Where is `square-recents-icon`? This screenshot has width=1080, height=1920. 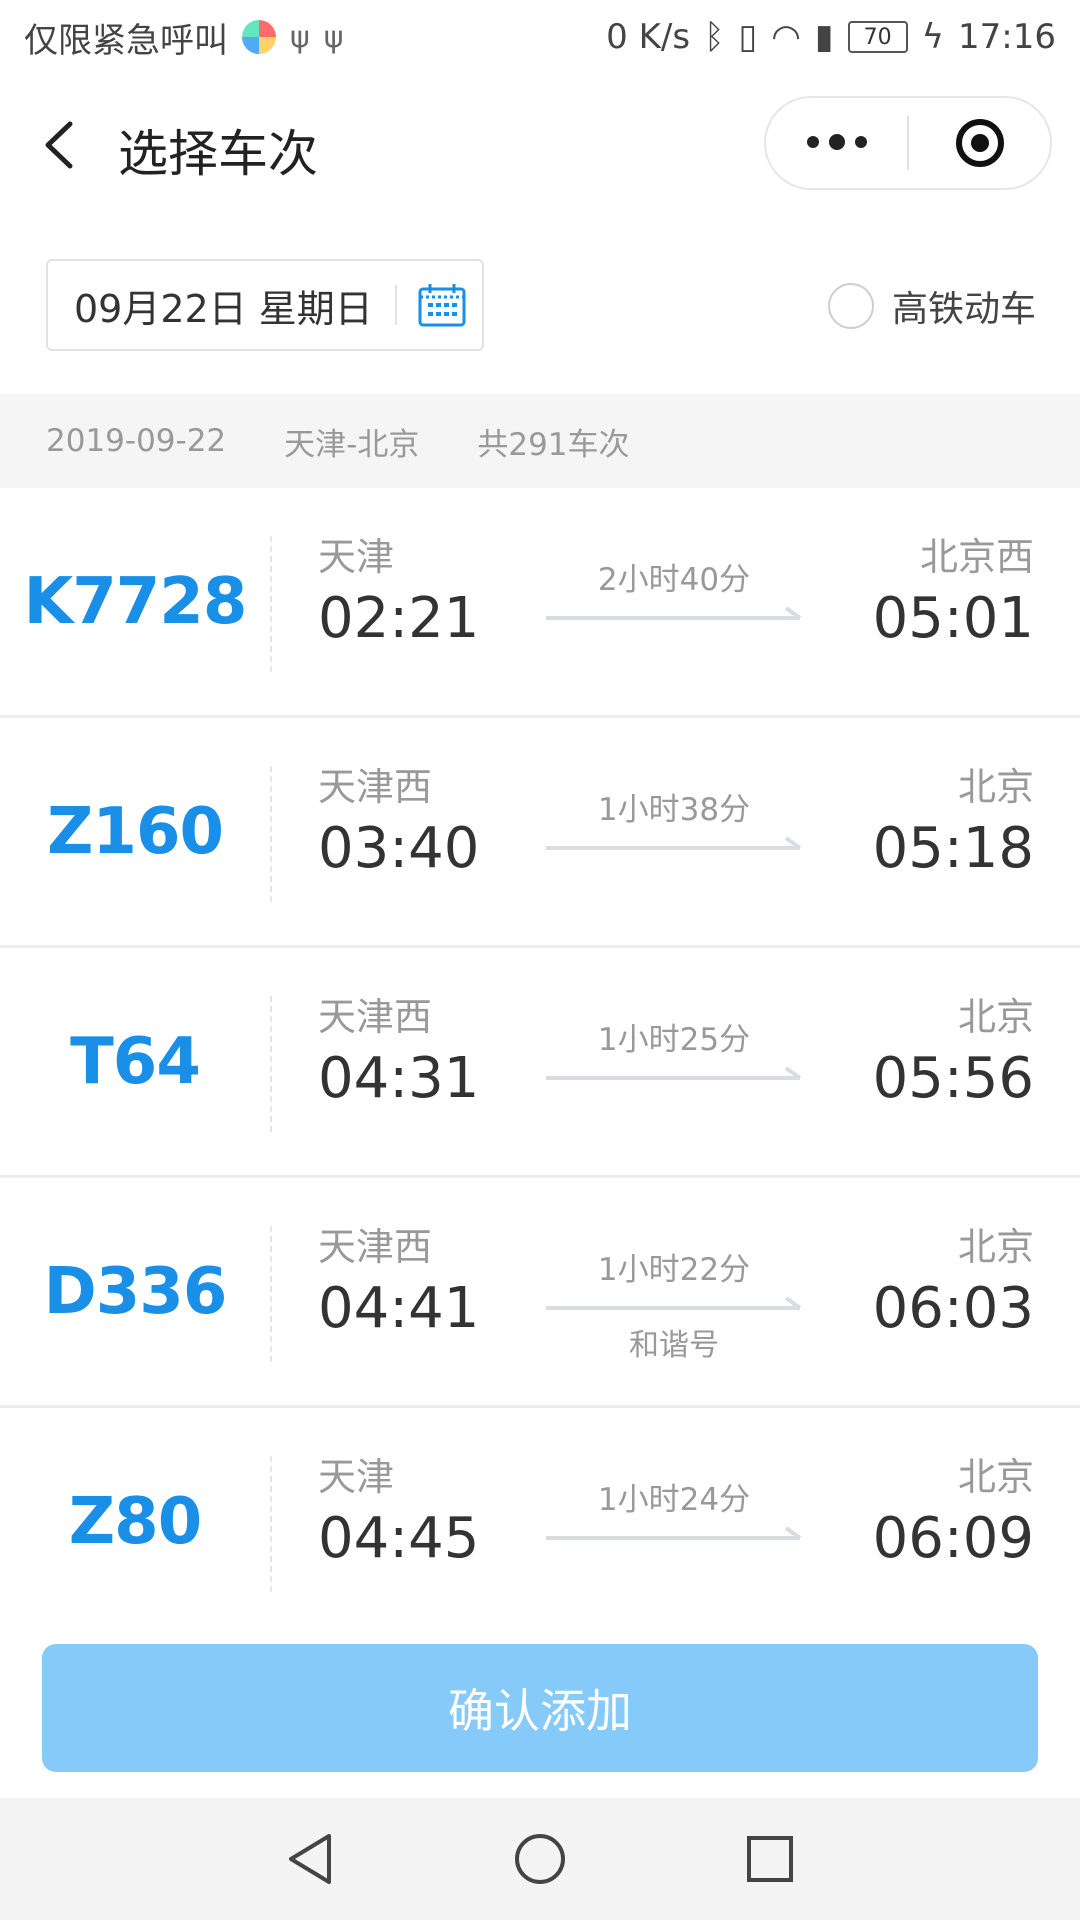
square-recents-icon is located at coordinates (770, 1859).